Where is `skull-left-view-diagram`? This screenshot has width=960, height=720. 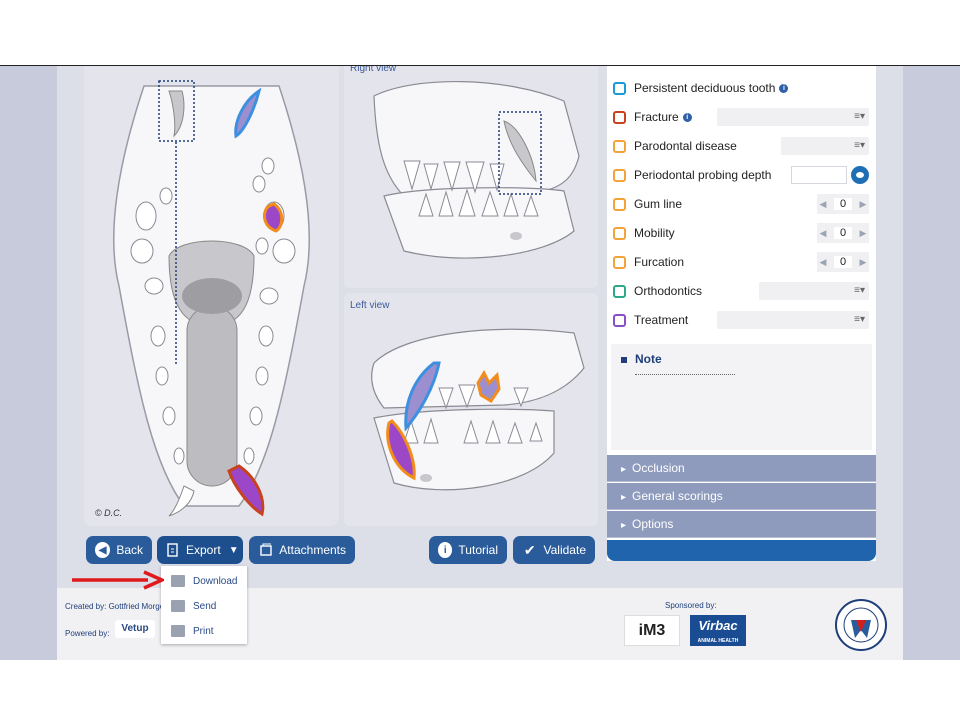 skull-left-view-diagram is located at coordinates (471, 409).